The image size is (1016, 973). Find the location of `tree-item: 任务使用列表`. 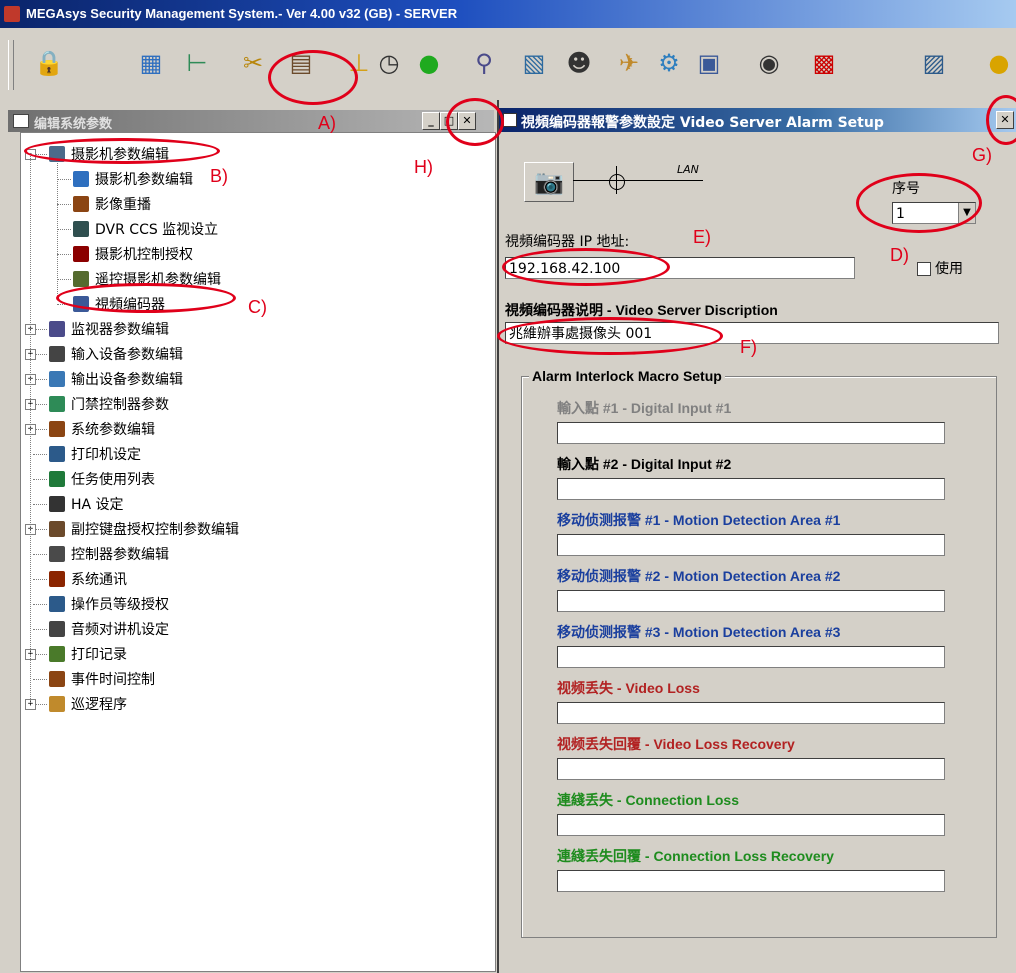

tree-item: 任务使用列表 is located at coordinates (102, 479).